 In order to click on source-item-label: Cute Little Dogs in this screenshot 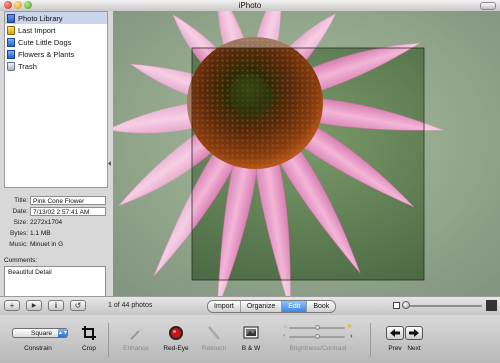, I will do `click(45, 42)`.